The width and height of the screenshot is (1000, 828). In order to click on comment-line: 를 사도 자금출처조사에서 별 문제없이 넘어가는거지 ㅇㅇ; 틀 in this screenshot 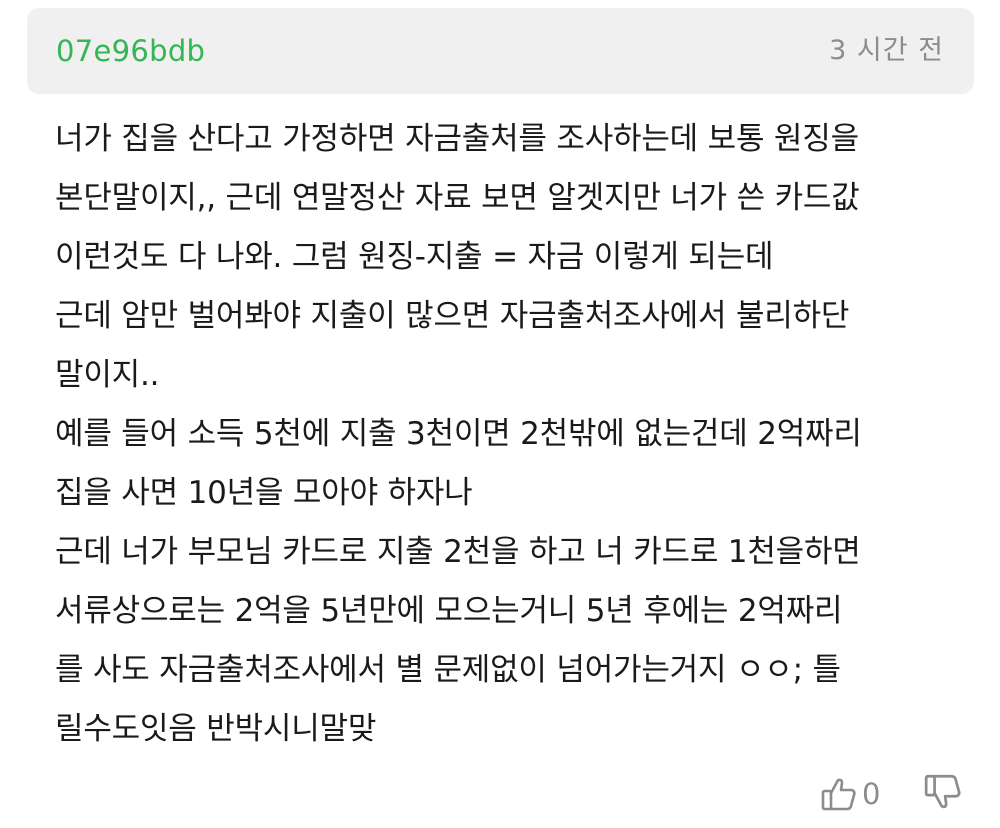, I will do `click(448, 670)`.